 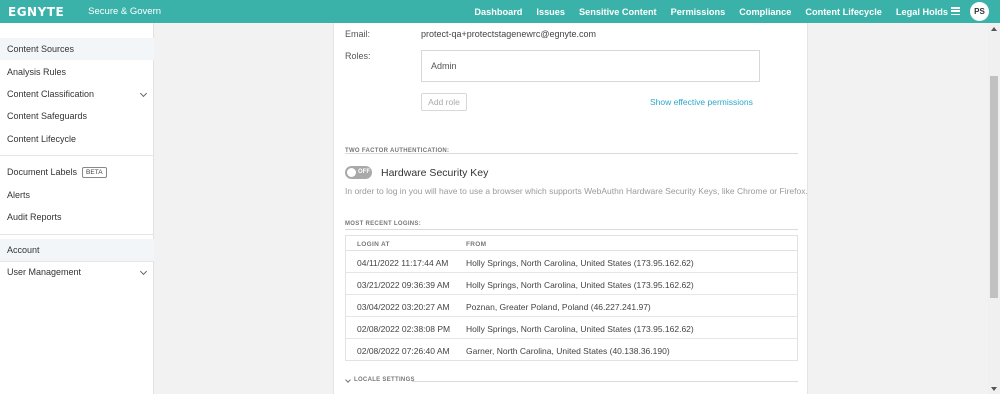 What do you see at coordinates (51, 94) in the screenshot?
I see `sidebar-item-label: Content Classification` at bounding box center [51, 94].